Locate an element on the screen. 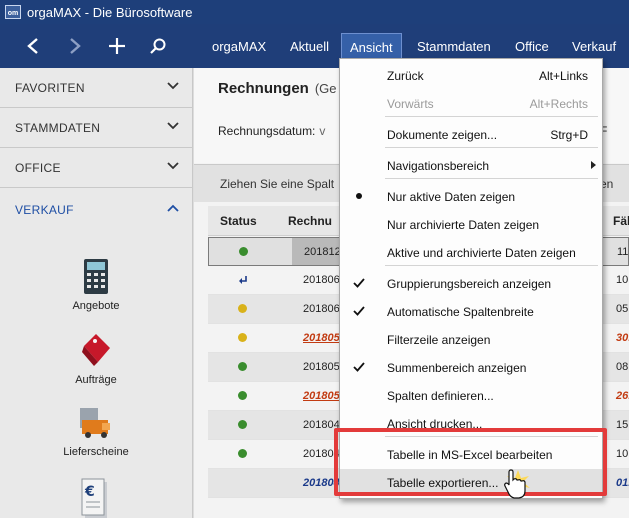 The width and height of the screenshot is (629, 518). sidebar-section-label: FAVORITEN is located at coordinates (50, 87).